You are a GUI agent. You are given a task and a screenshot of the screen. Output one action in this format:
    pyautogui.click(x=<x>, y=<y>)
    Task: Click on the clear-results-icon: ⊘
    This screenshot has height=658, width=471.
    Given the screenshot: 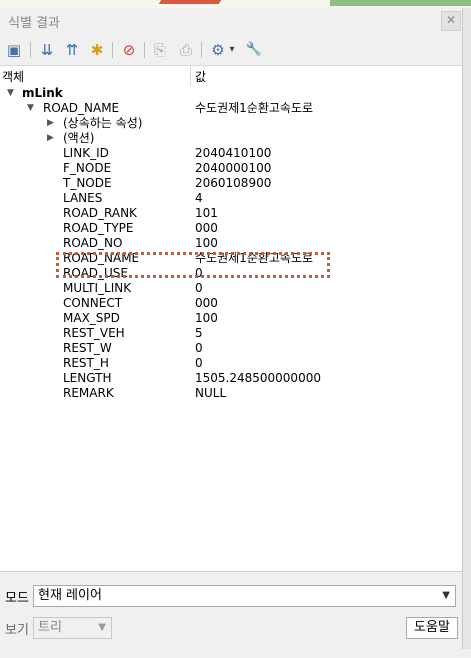 What is the action you would take?
    pyautogui.click(x=129, y=50)
    